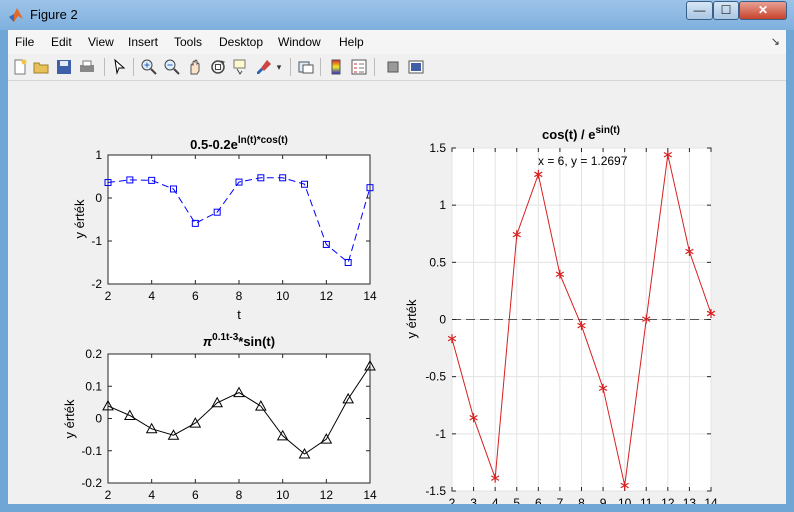 This screenshot has height=512, width=794. Describe the element at coordinates (299, 42) in the screenshot. I see `menu-window: Window` at that location.